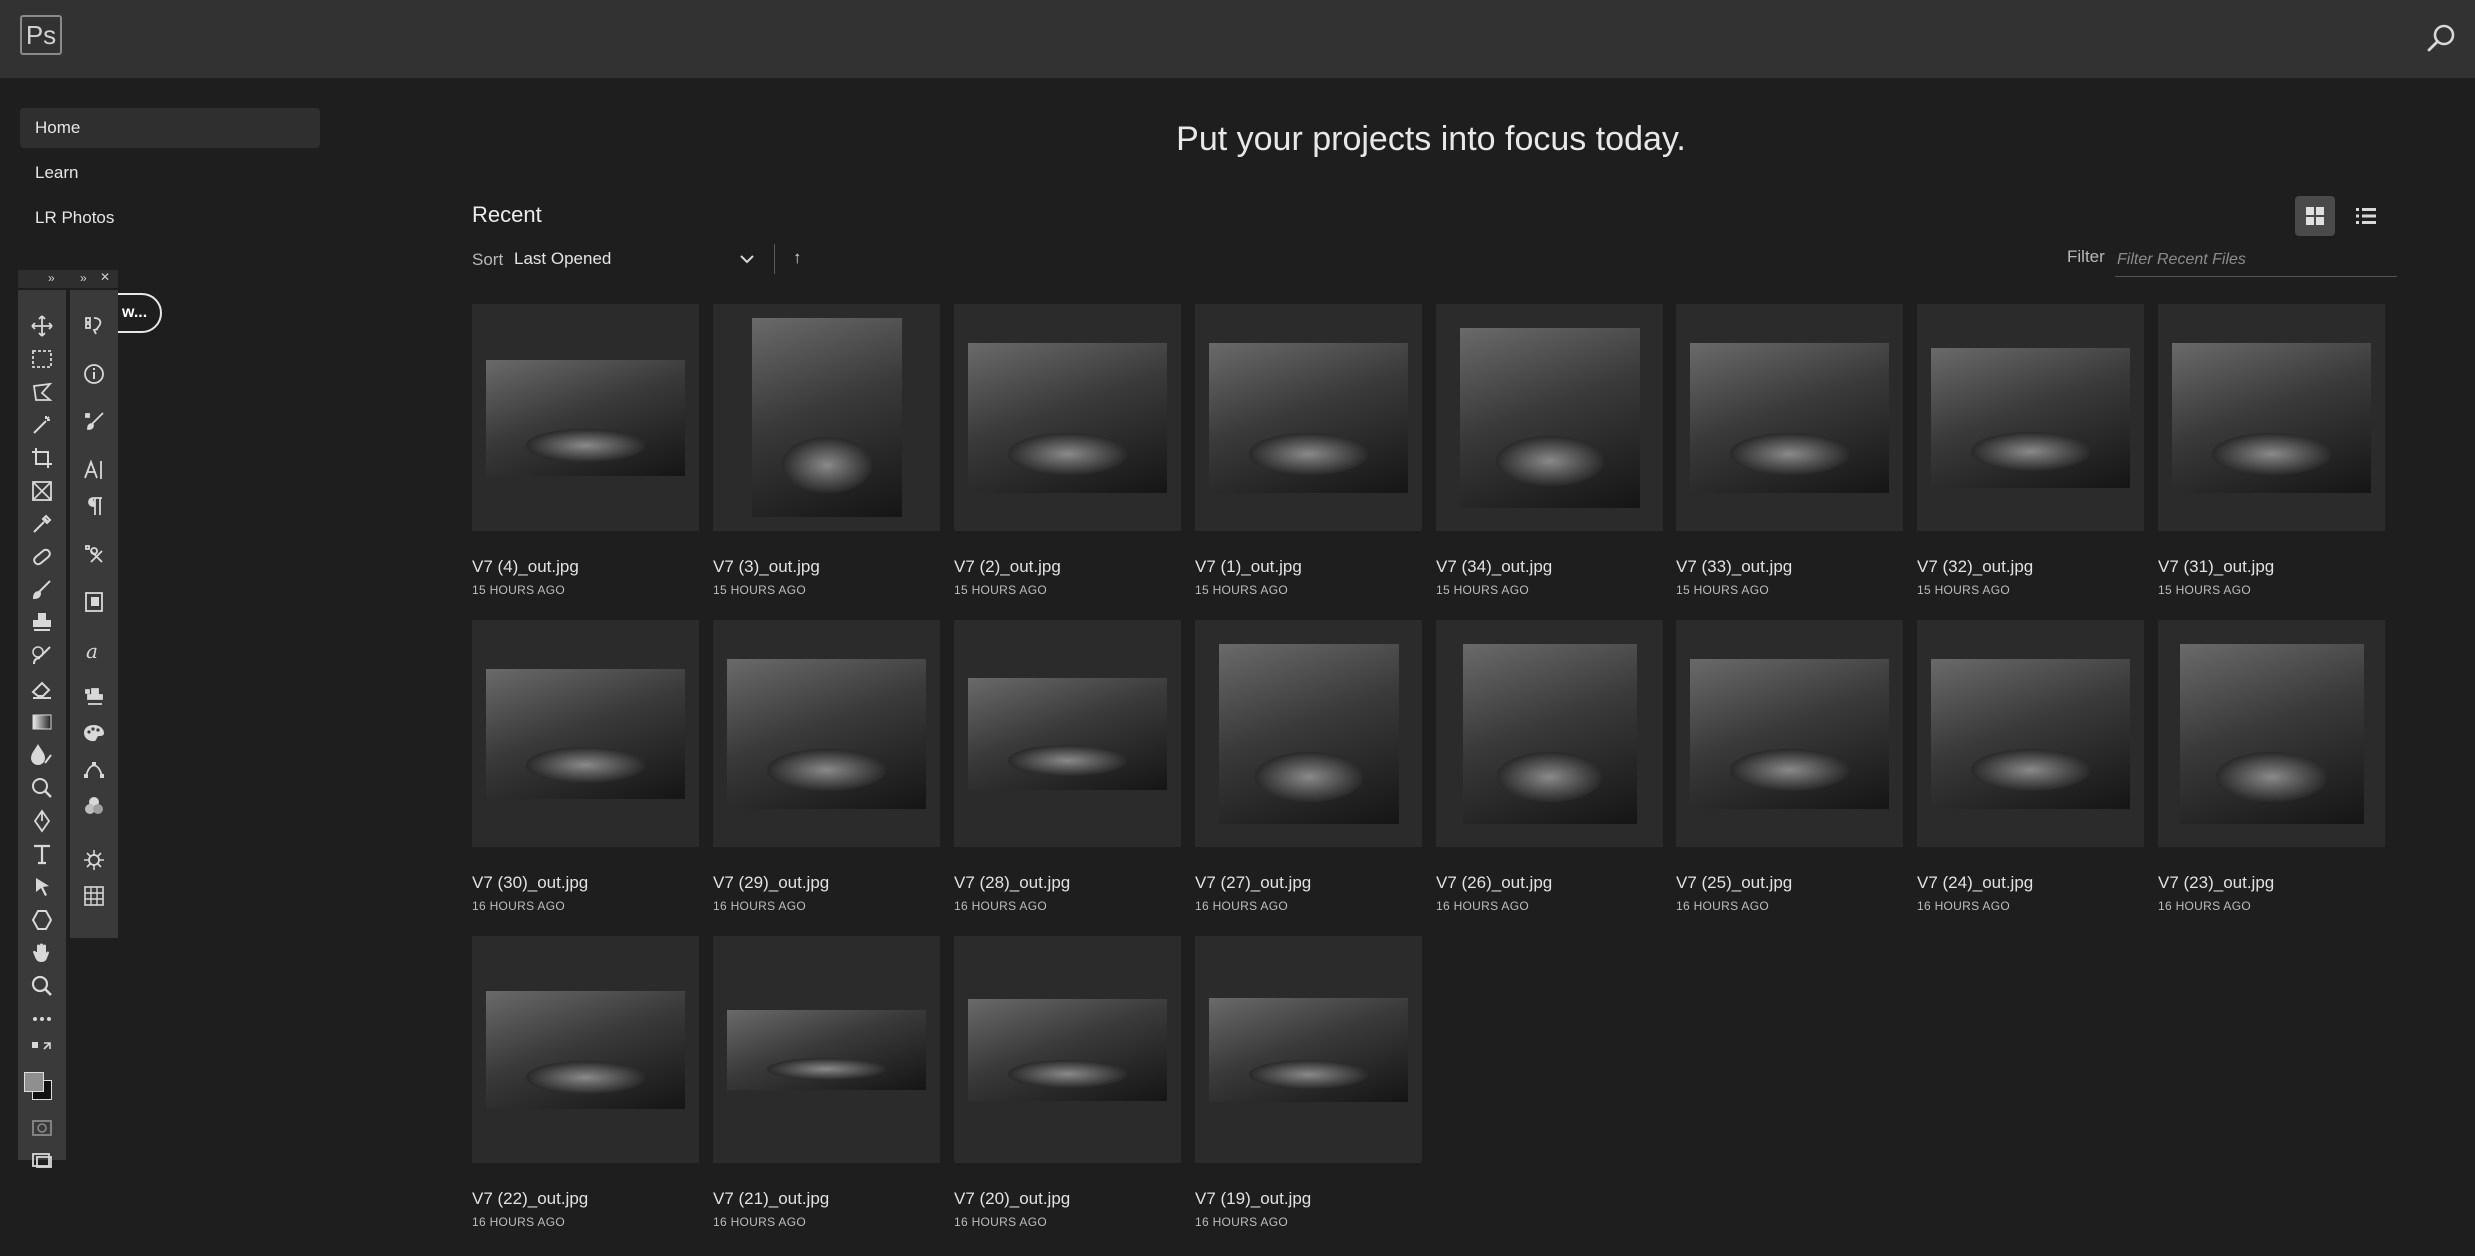 This screenshot has width=2475, height=1256. I want to click on paths-panel-icon, so click(94, 770).